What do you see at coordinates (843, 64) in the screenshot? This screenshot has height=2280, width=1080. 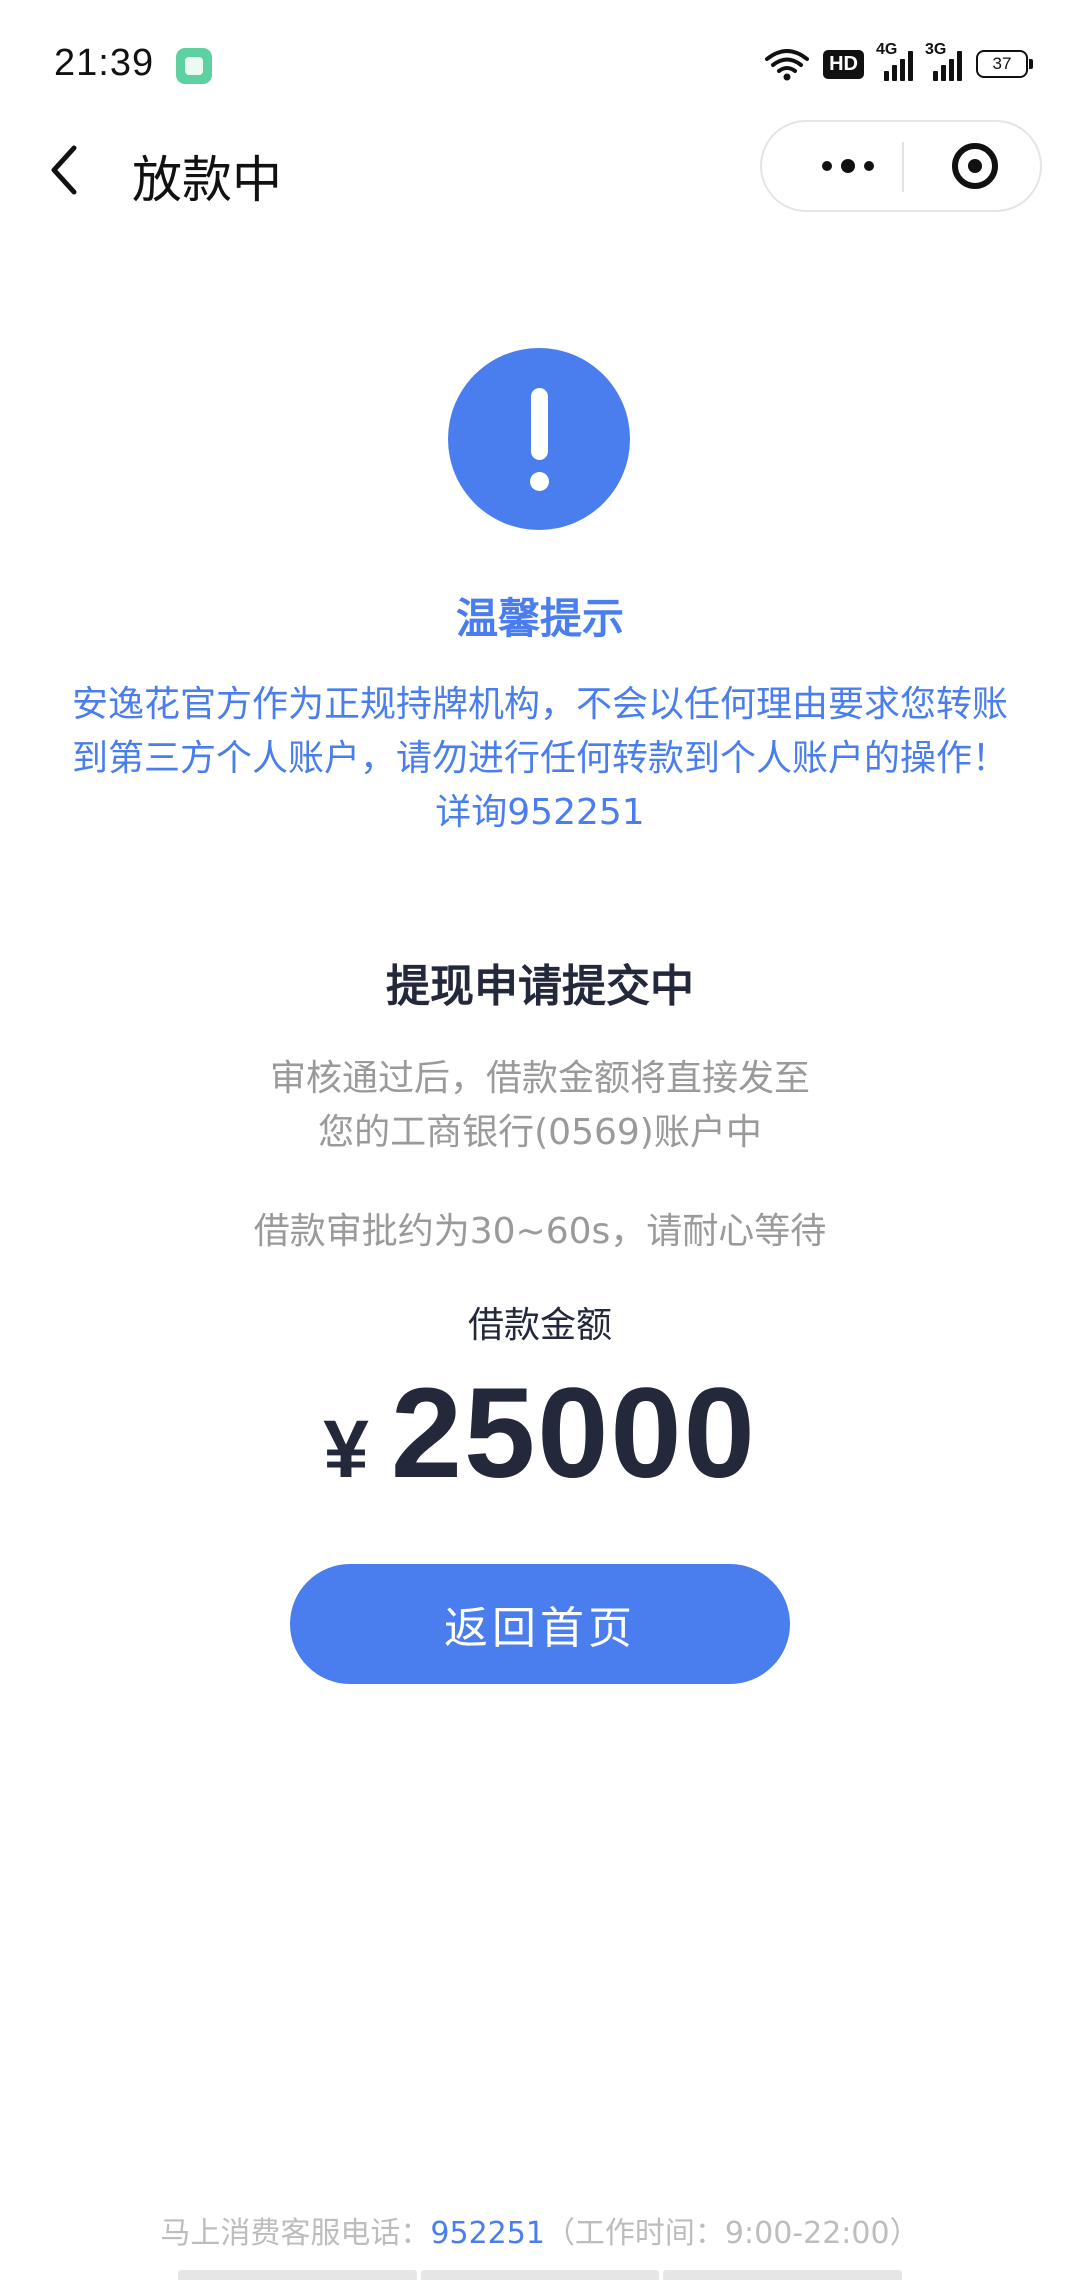 I see `hd-voice-icon: HD` at bounding box center [843, 64].